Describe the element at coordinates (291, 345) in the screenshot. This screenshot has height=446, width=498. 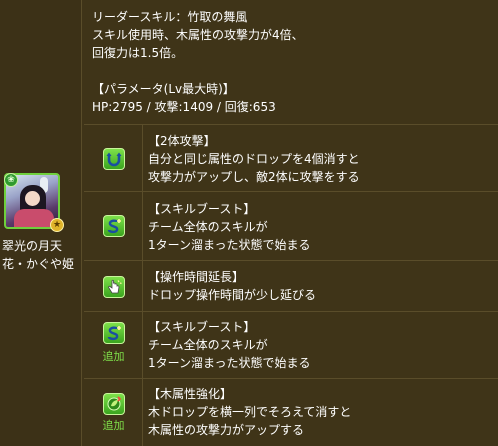
I see `awakening-row: 追加 【スキルブースト】 チーム全体のスキルが 1ターン溜まった状態で始まる` at that location.